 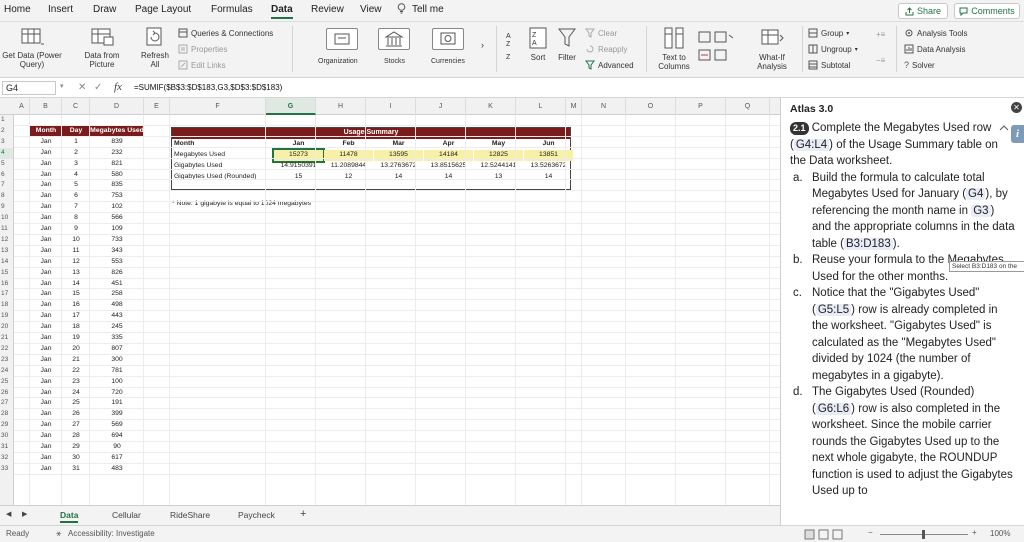 I want to click on row-header: 13, so click(x=6, y=251).